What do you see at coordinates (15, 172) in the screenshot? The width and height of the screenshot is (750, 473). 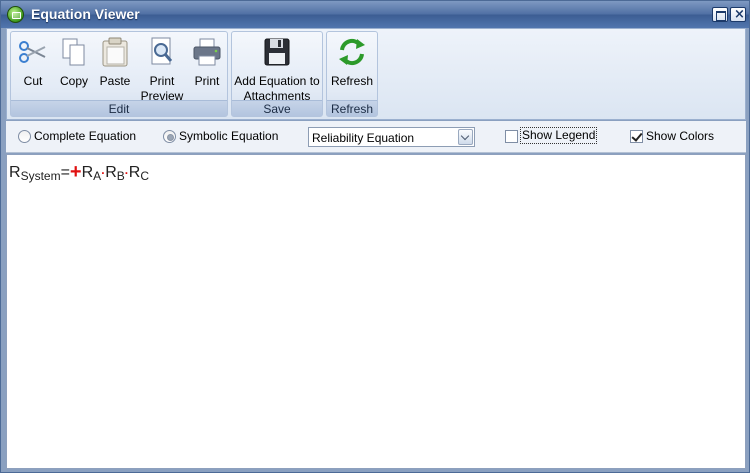 I see `equation-lhs: R` at bounding box center [15, 172].